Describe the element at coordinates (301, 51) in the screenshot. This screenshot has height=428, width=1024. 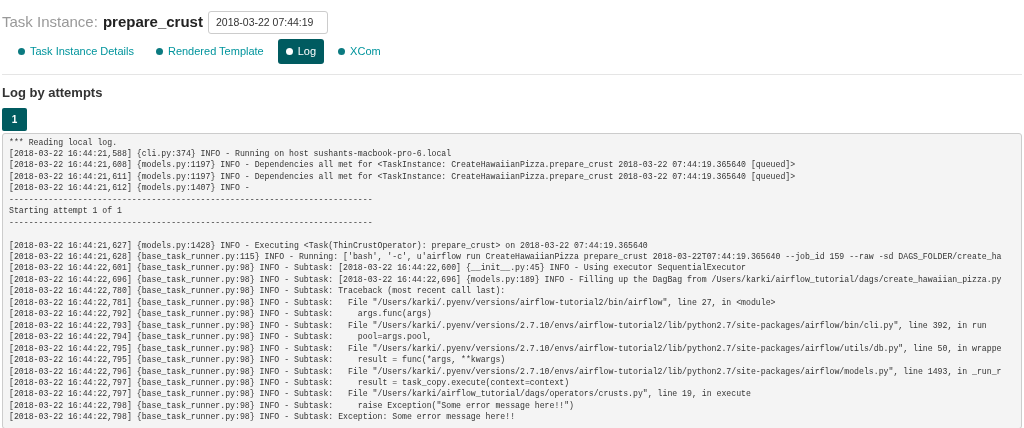
I see `nav-tab: Log` at that location.